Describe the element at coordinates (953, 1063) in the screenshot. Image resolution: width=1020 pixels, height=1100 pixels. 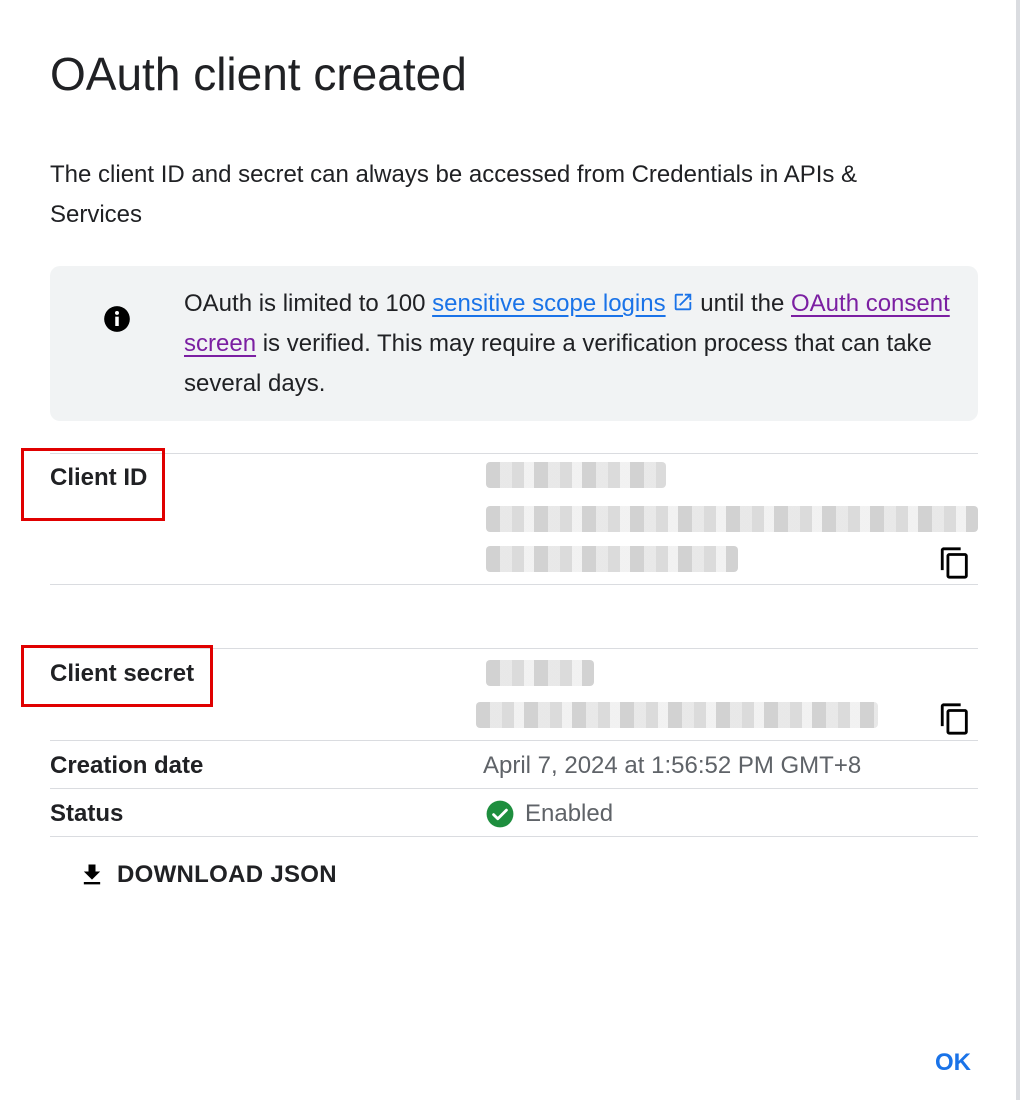
I see `ok-button: OK` at that location.